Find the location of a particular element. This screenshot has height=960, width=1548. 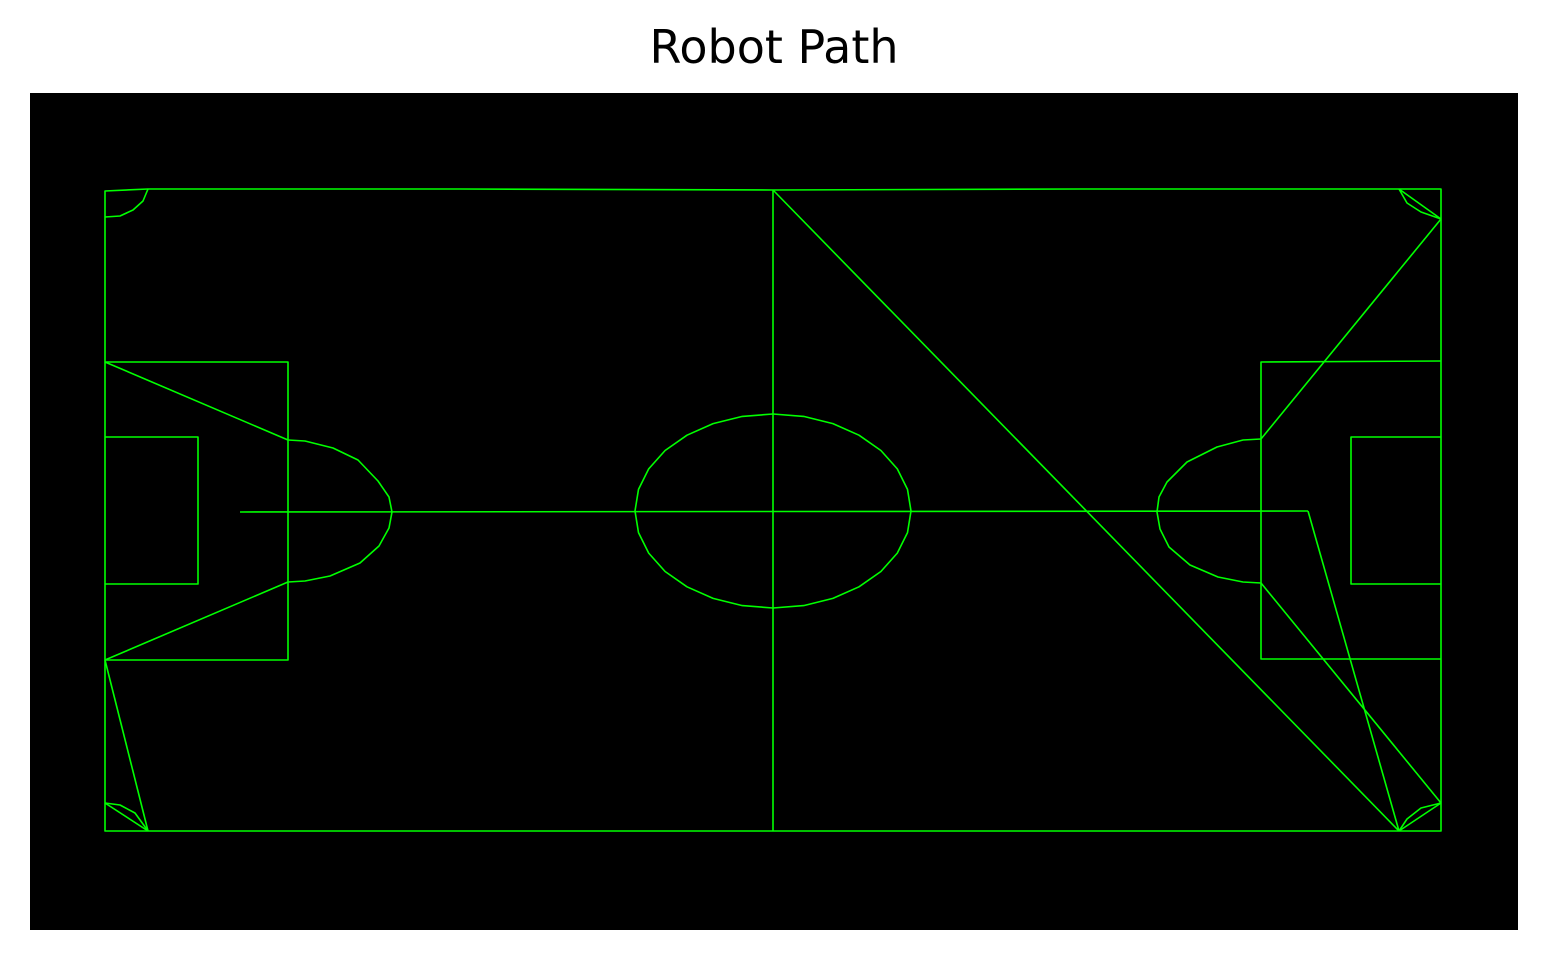

center-line is located at coordinates (774, 511).